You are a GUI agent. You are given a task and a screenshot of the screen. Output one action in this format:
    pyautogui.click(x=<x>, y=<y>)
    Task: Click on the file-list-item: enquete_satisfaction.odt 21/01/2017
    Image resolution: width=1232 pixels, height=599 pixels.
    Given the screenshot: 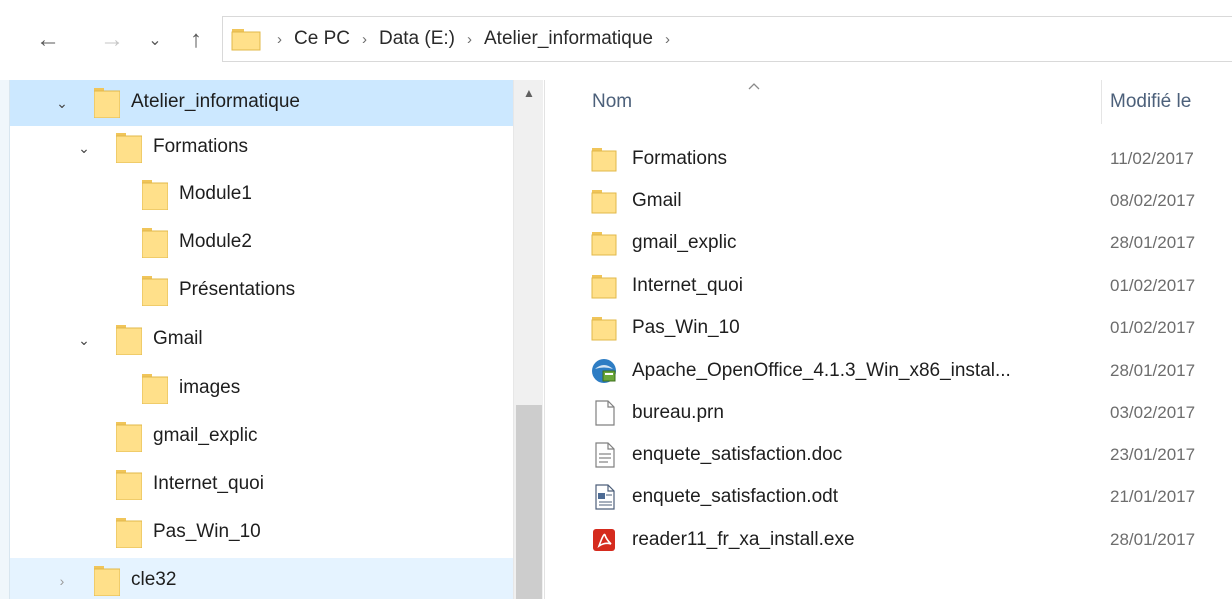 What is the action you would take?
    pyautogui.click(x=909, y=497)
    